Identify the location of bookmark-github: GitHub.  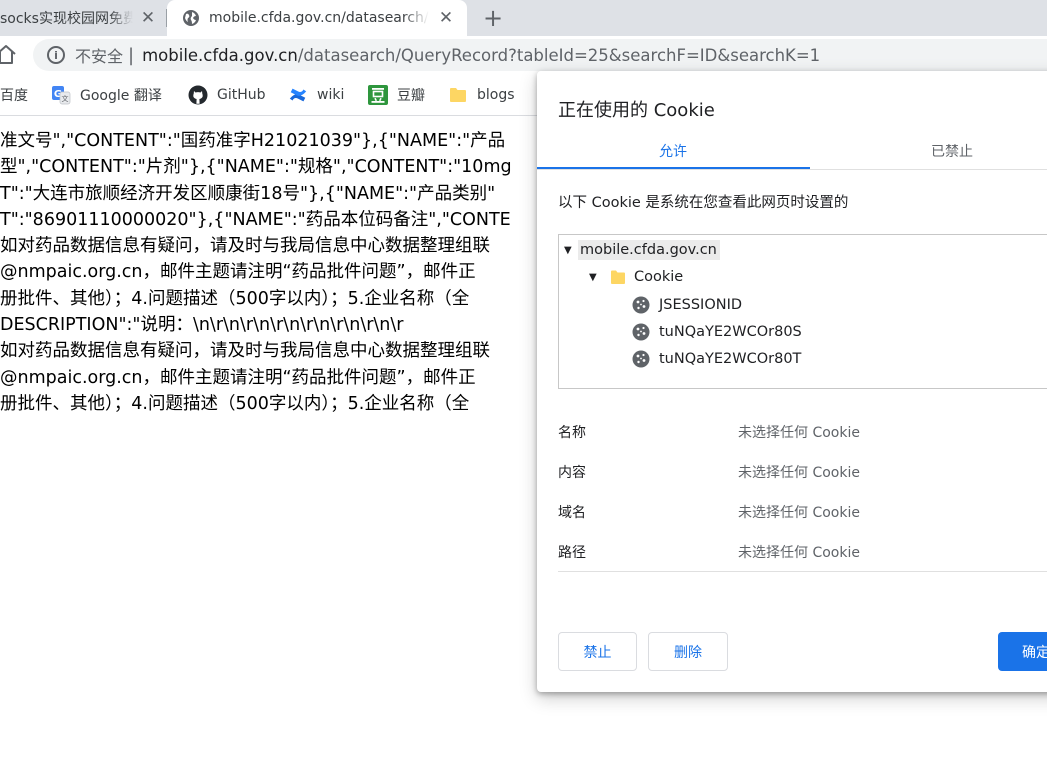
(227, 95).